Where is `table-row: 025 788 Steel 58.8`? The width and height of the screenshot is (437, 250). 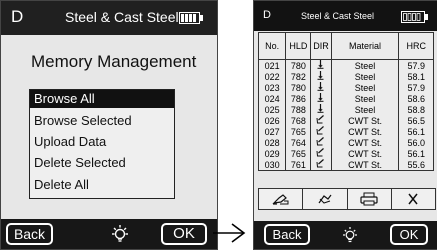 table-row: 025 788 Steel 58.8 is located at coordinates (345, 109).